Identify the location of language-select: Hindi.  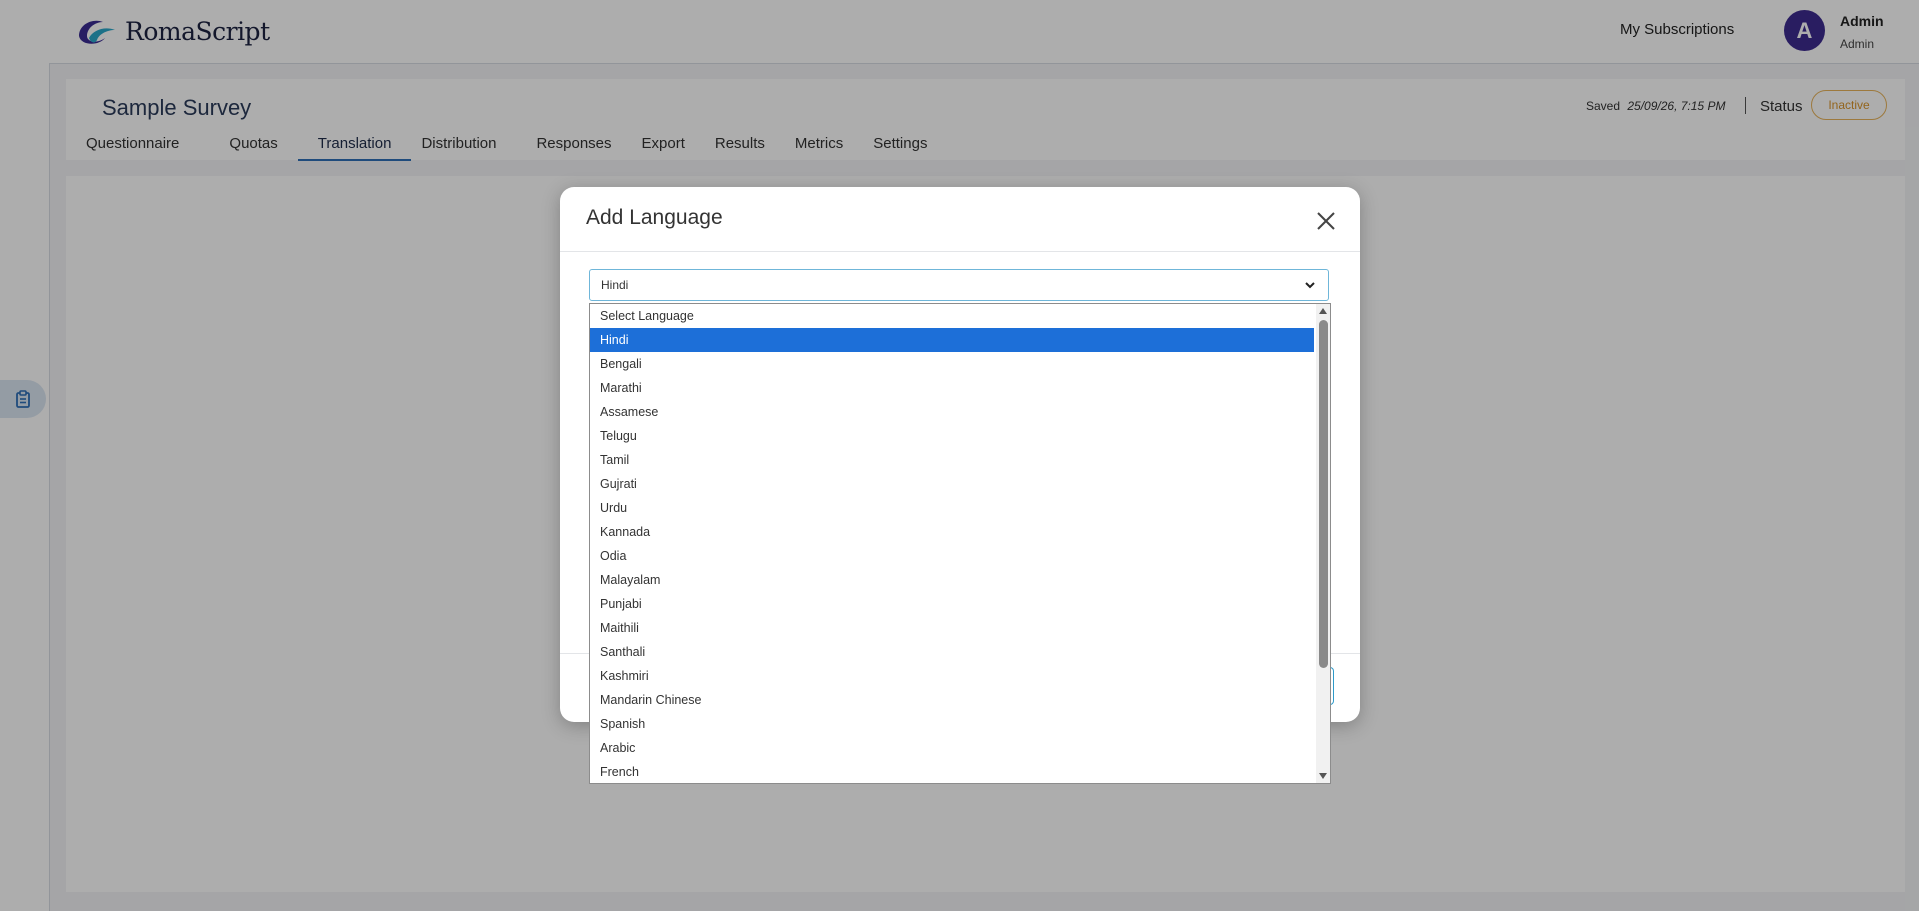
(959, 285).